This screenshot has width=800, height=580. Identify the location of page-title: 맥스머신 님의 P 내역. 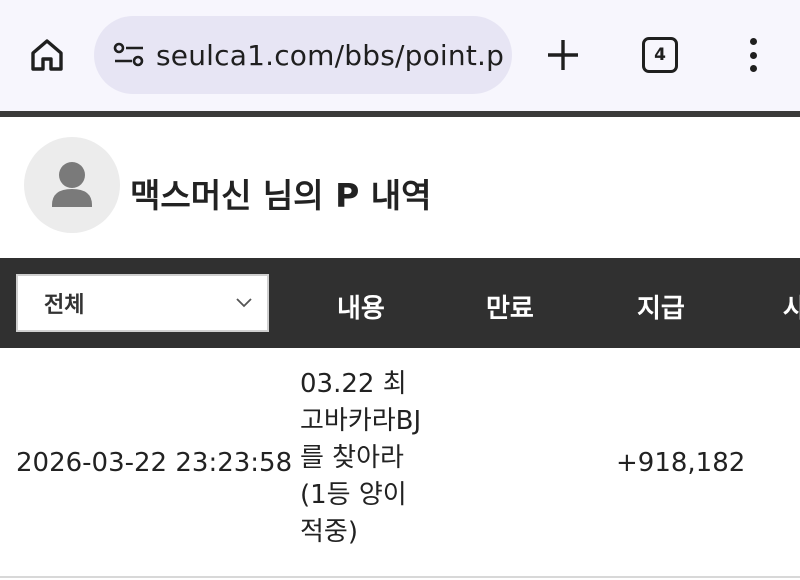
(281, 195).